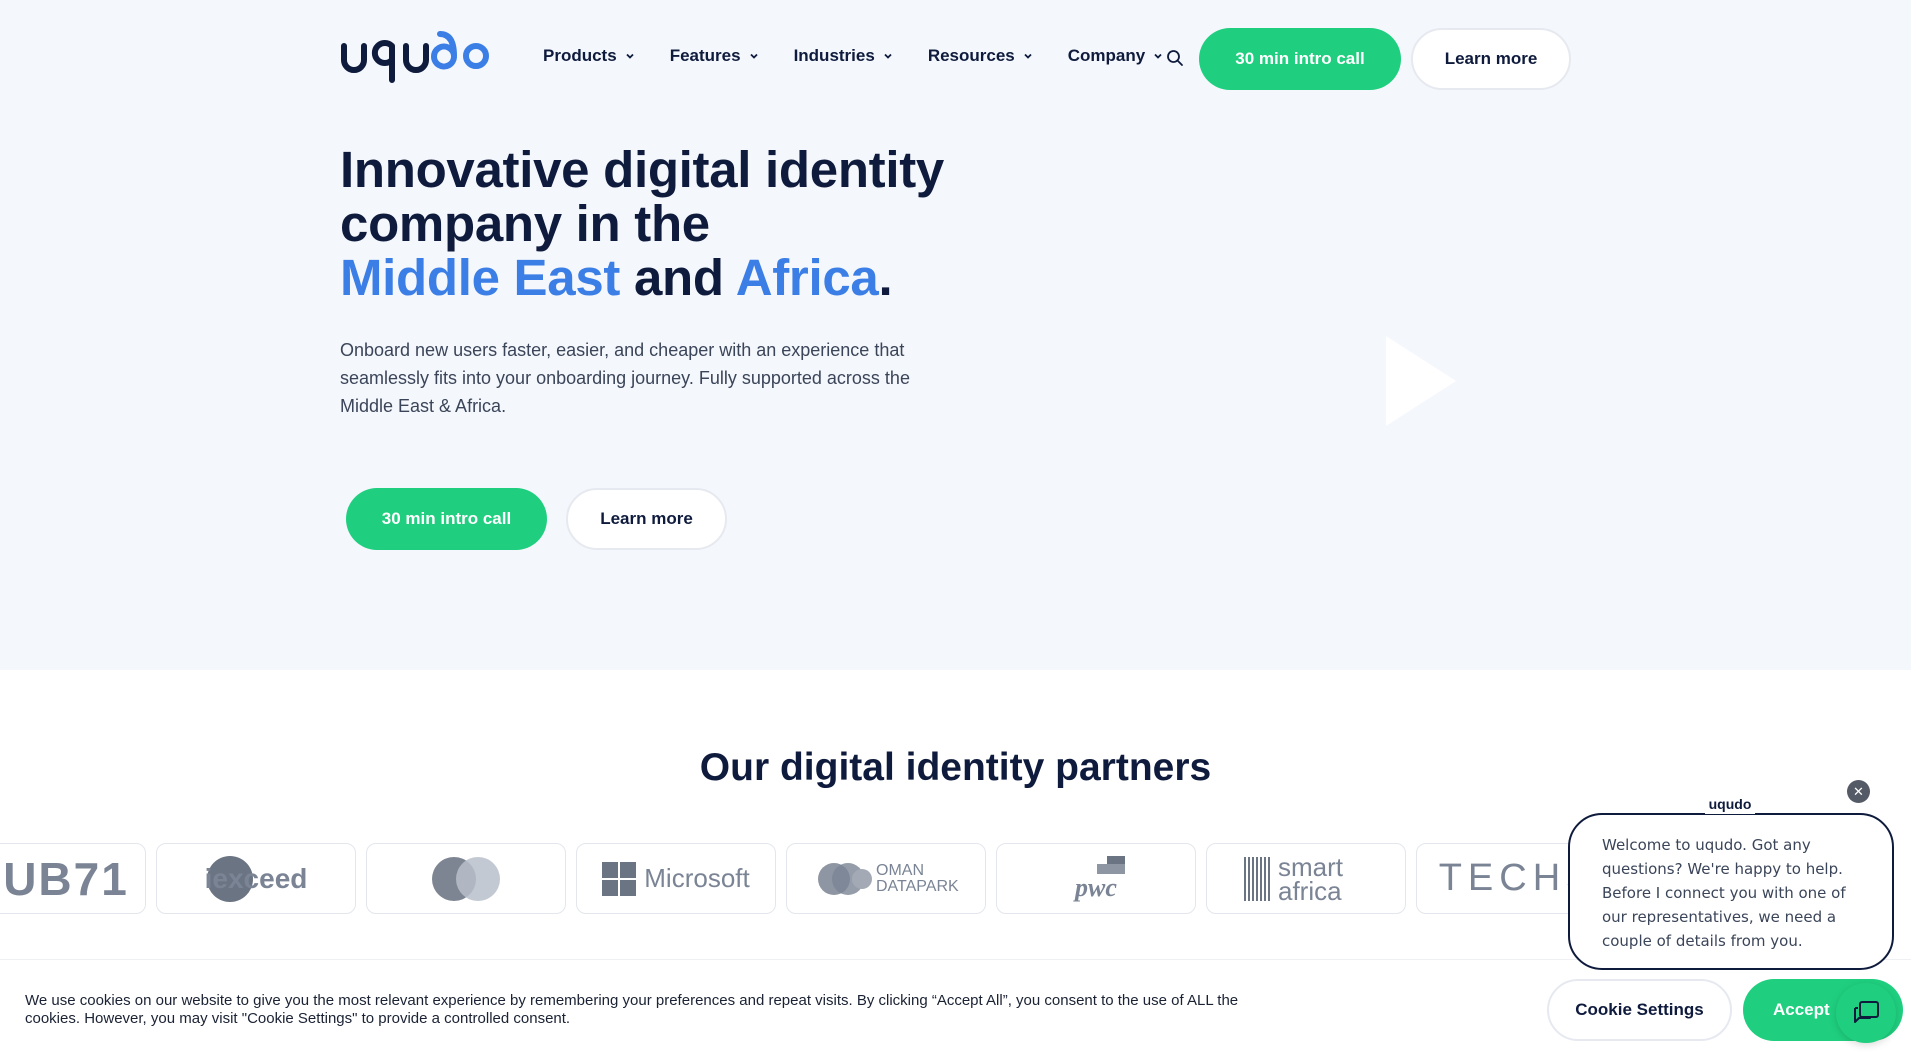  I want to click on partner-logo-ub71: UB71, so click(73, 878).